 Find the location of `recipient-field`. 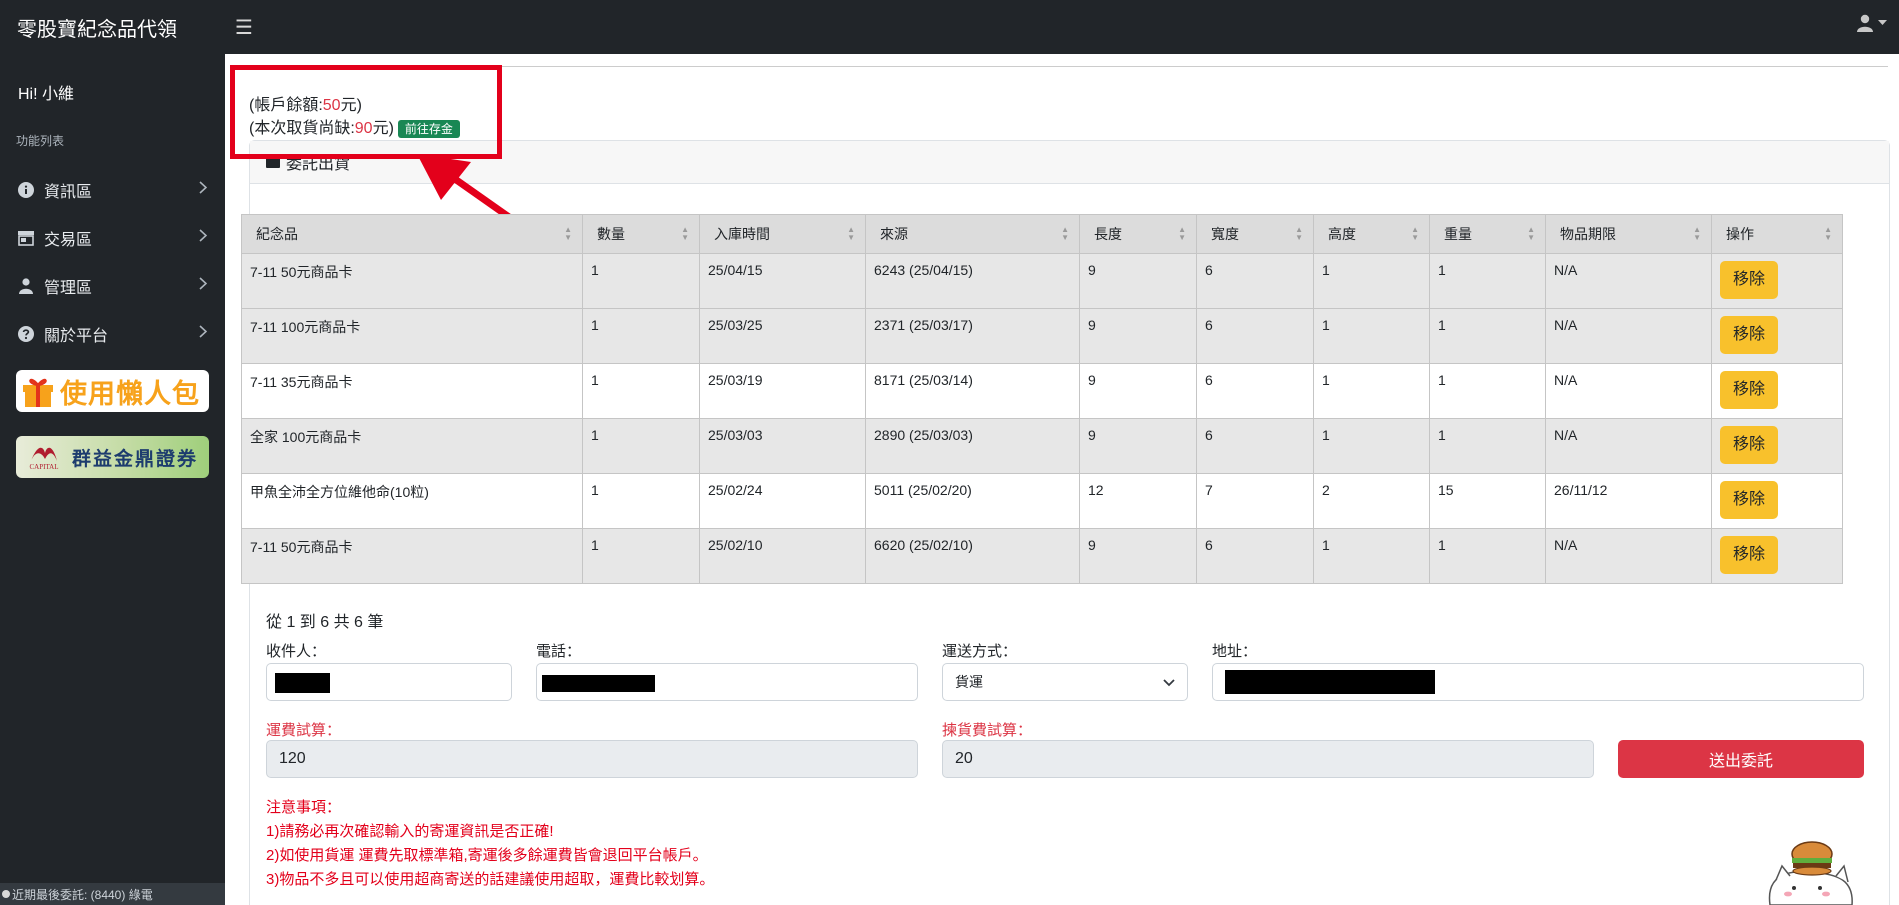

recipient-field is located at coordinates (389, 682).